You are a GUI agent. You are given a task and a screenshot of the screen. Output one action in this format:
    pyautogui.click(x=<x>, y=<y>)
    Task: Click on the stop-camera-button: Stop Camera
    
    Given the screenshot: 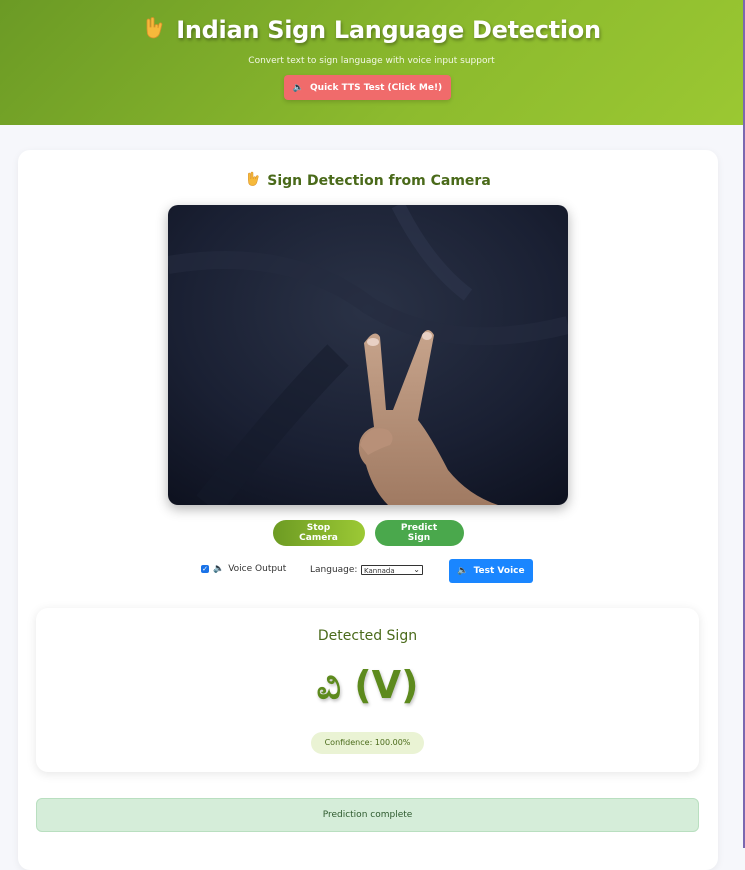 What is the action you would take?
    pyautogui.click(x=318, y=533)
    